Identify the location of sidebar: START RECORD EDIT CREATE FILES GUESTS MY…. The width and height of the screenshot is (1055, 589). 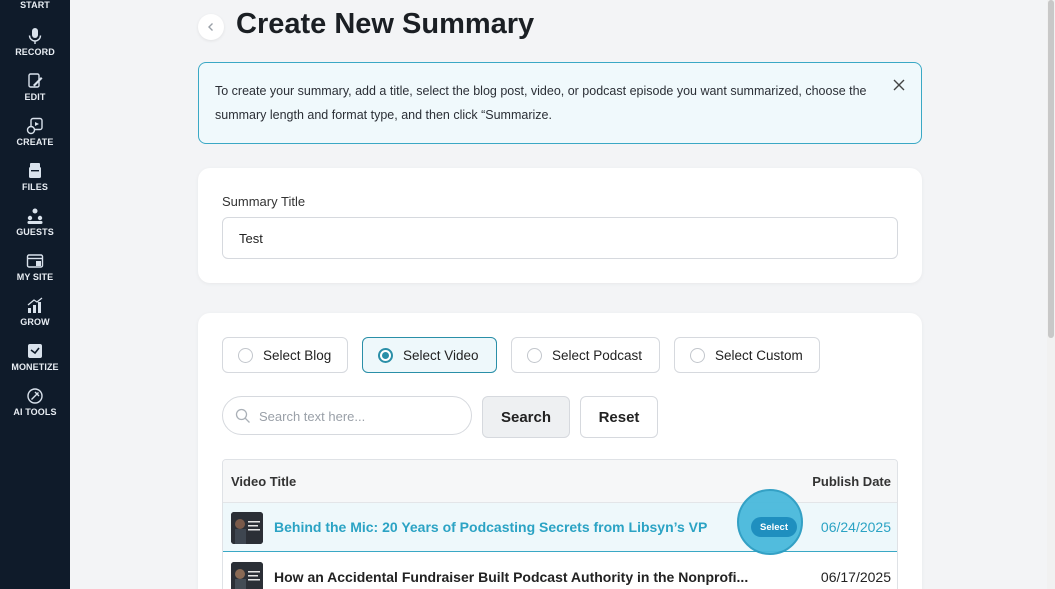
(35, 294).